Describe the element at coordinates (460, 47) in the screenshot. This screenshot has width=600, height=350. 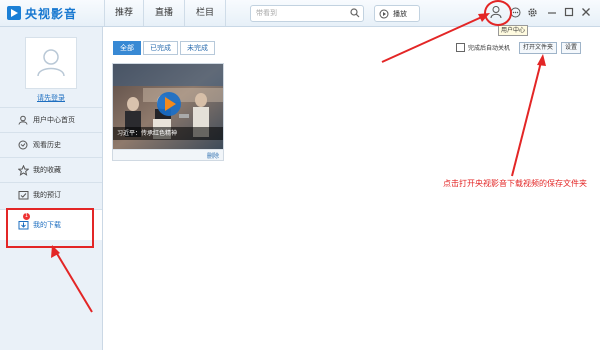
I see `auto-shutdown-checkbox` at that location.